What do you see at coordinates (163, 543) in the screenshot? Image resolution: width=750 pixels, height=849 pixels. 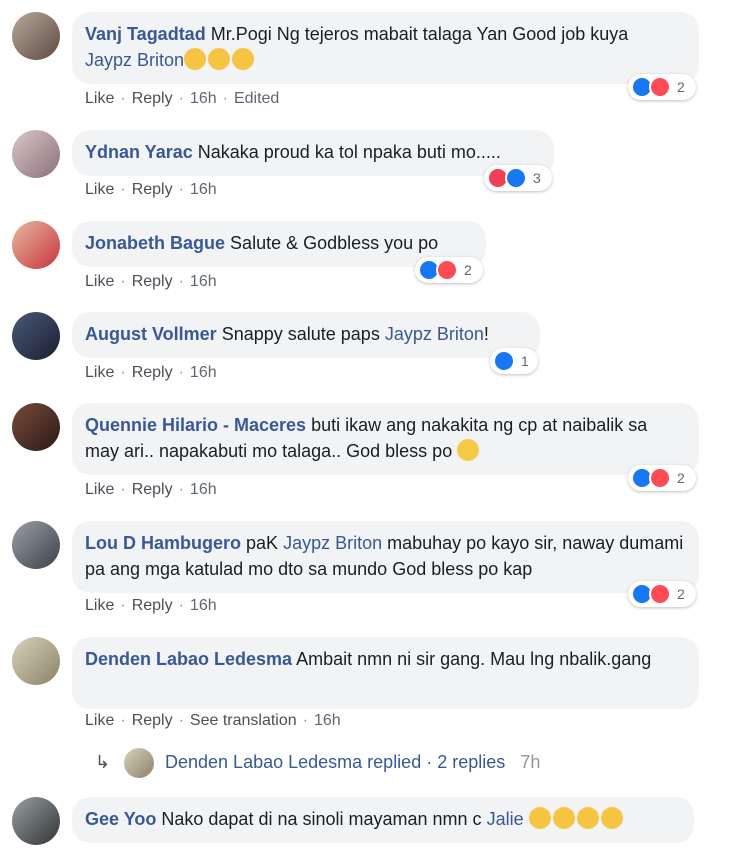 I see `comment-author: Lou D Hambugero` at bounding box center [163, 543].